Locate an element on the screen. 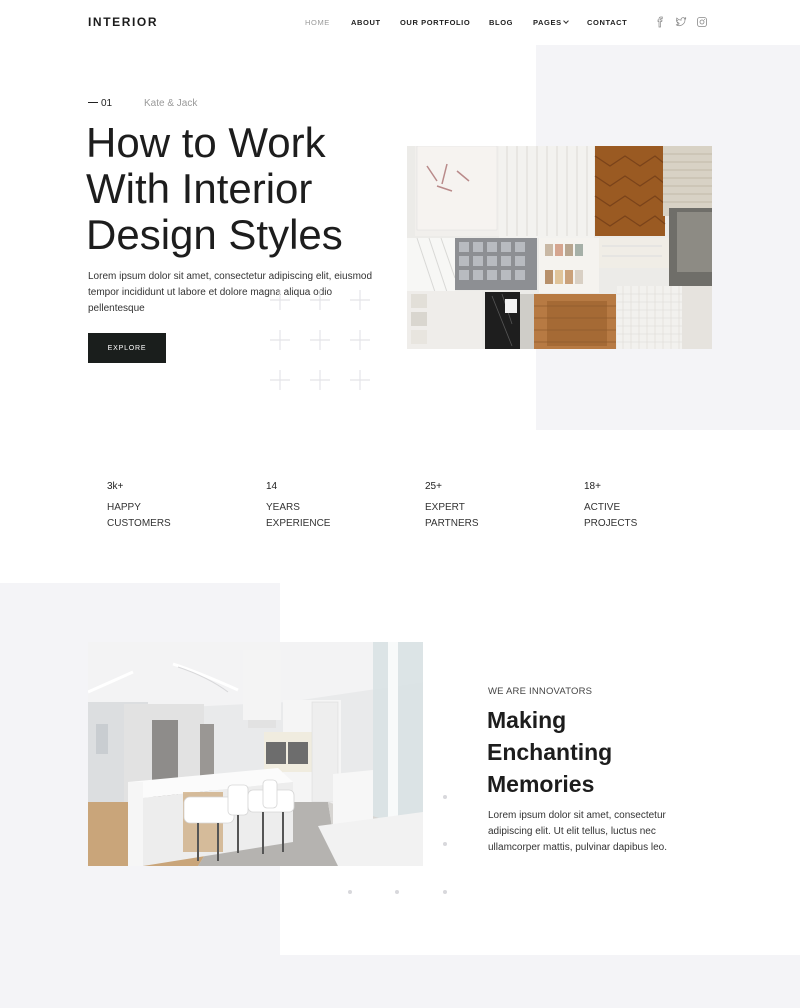  material-samples-illustration is located at coordinates (559, 247).